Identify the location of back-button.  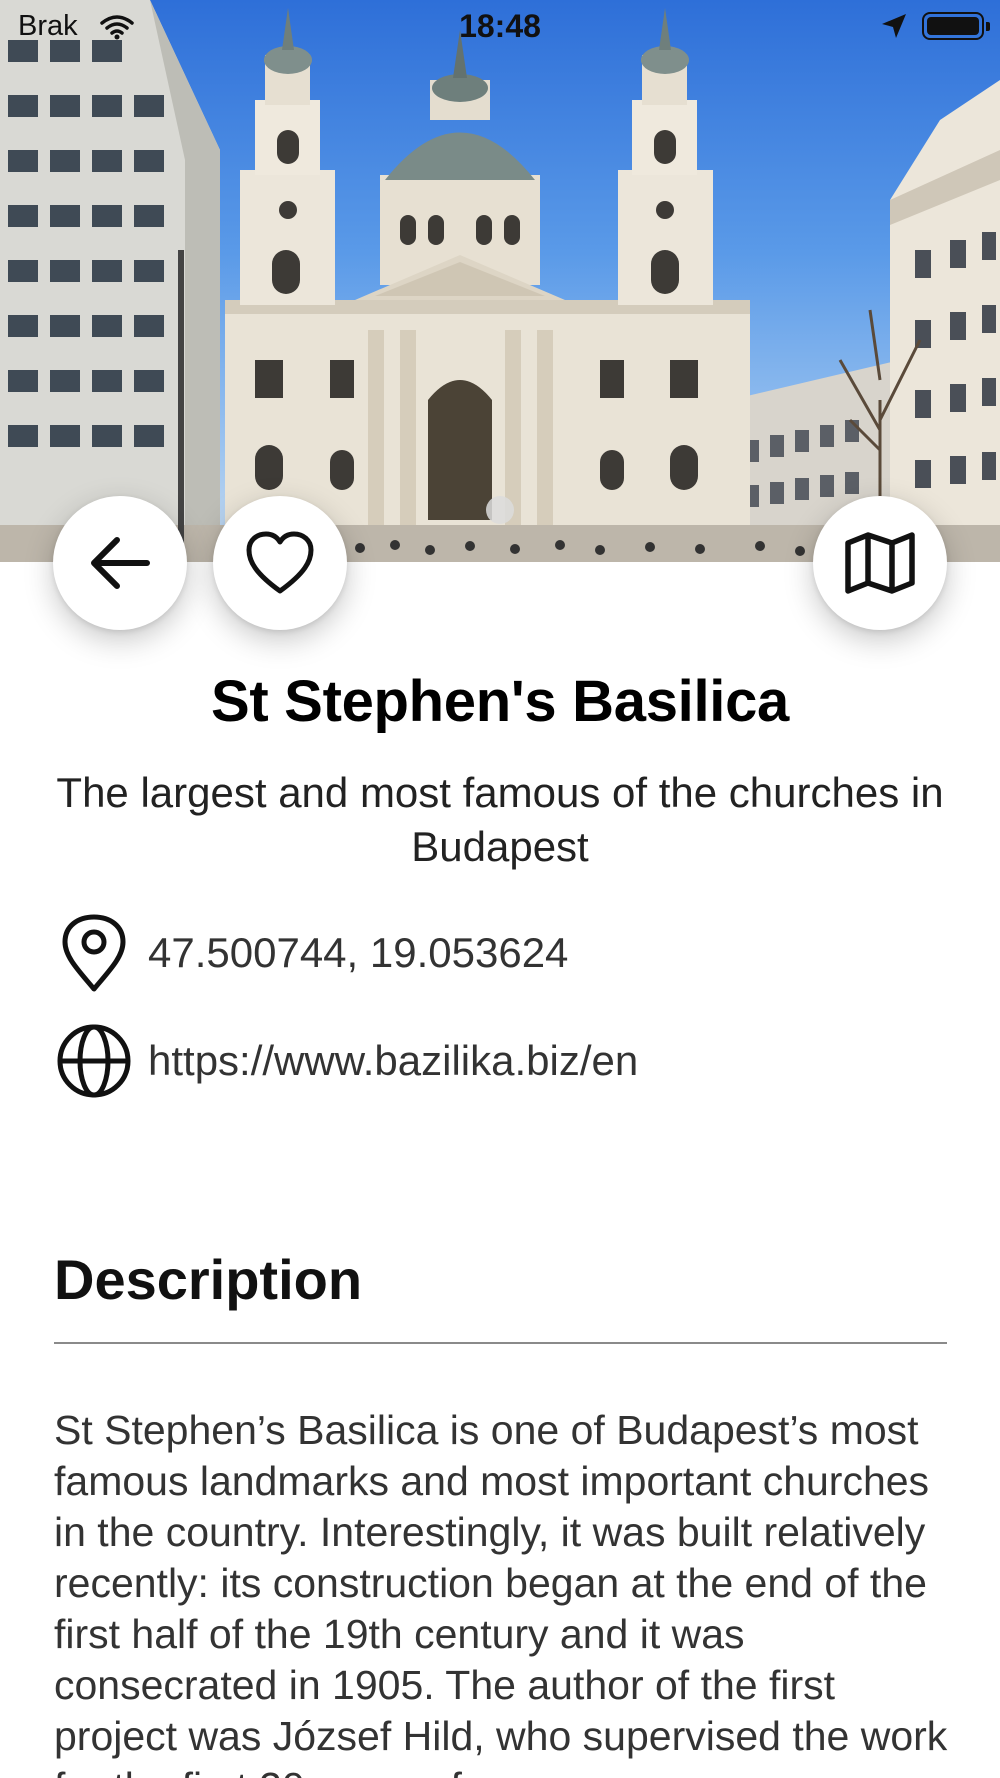
(120, 563).